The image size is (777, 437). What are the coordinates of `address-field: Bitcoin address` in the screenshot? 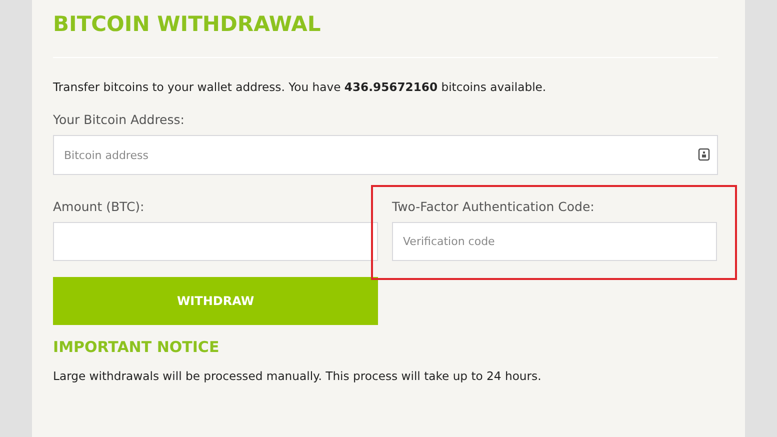 It's located at (385, 155).